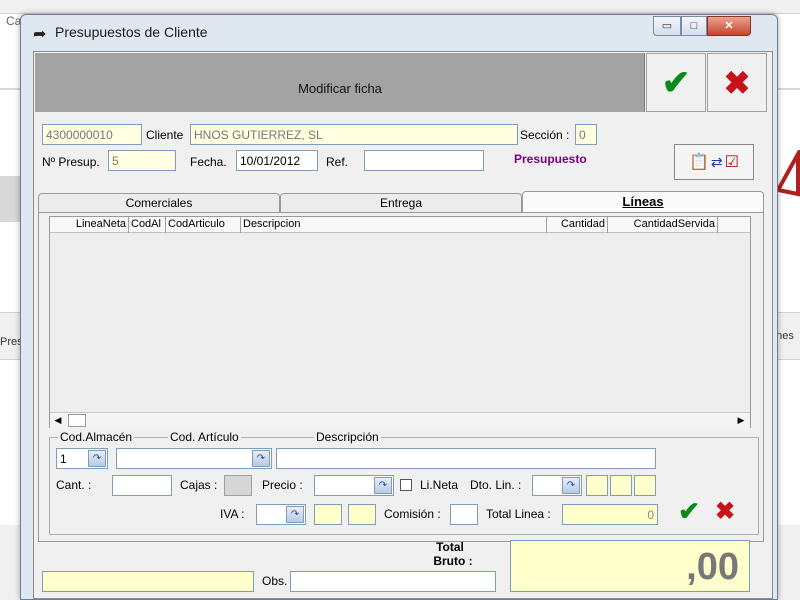 Image resolution: width=800 pixels, height=600 pixels. I want to click on column-header: CodArticulo, so click(203, 225).